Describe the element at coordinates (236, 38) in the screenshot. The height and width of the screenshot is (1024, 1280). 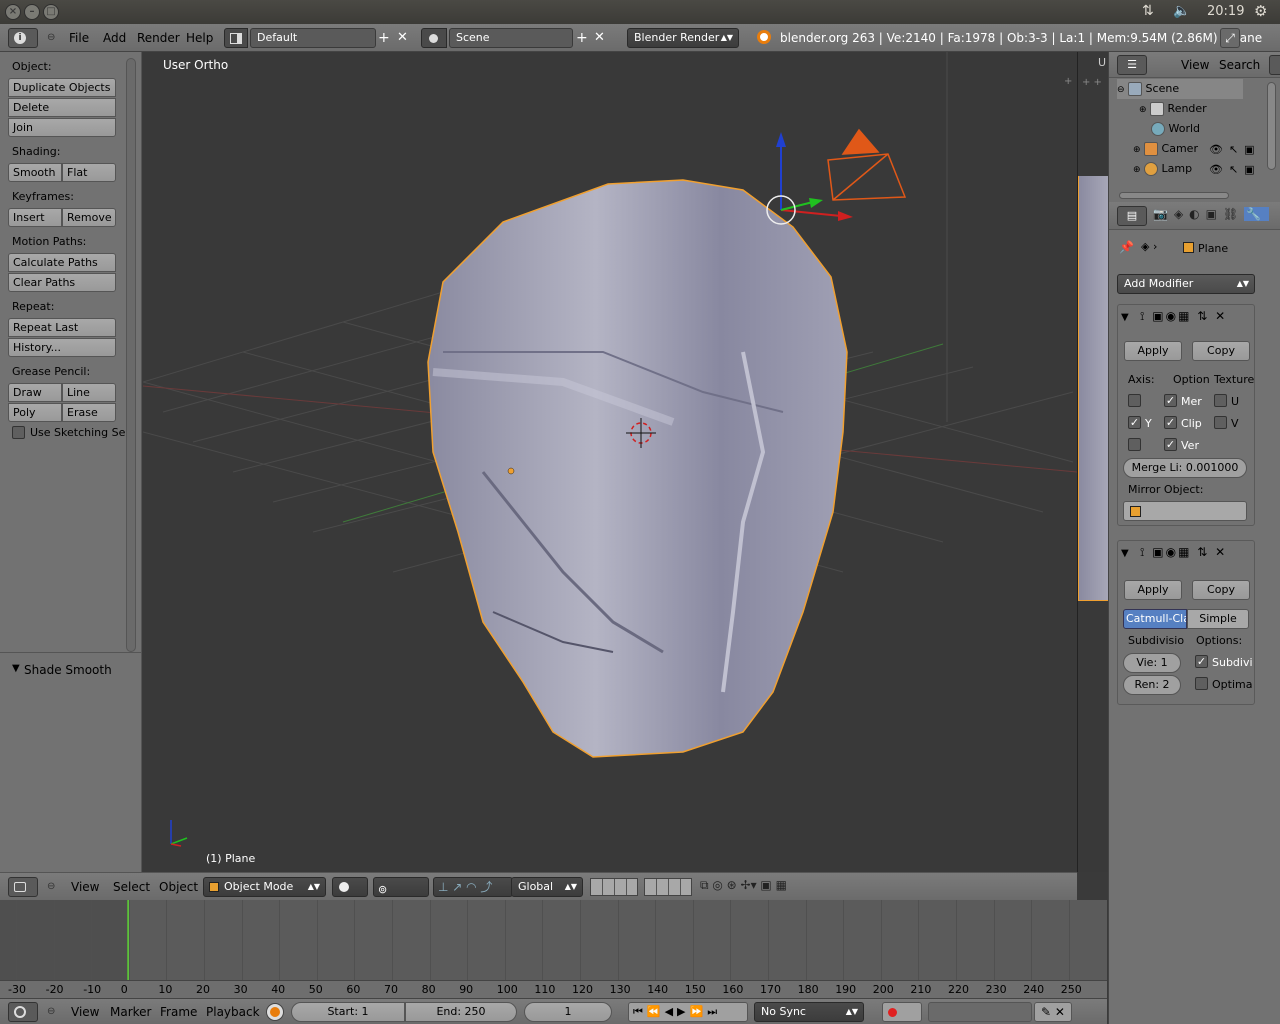
I see `screen-layout-icon` at that location.